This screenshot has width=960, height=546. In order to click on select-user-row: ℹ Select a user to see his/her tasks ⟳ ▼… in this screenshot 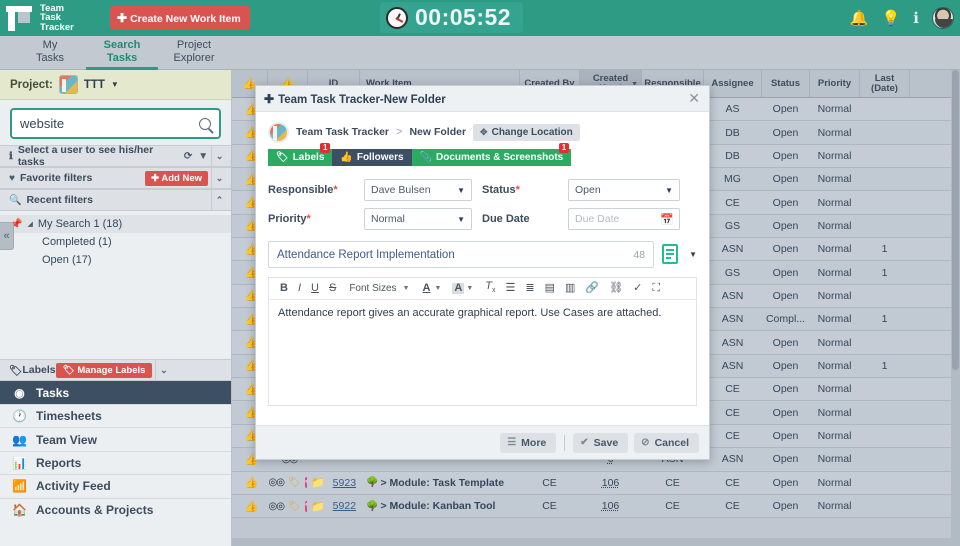, I will do `click(115, 156)`.